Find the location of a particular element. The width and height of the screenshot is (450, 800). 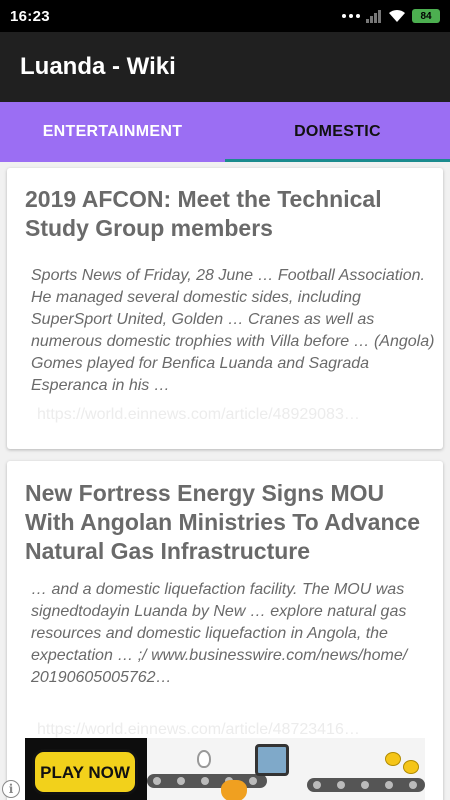

battery-icon: 84 is located at coordinates (426, 16).